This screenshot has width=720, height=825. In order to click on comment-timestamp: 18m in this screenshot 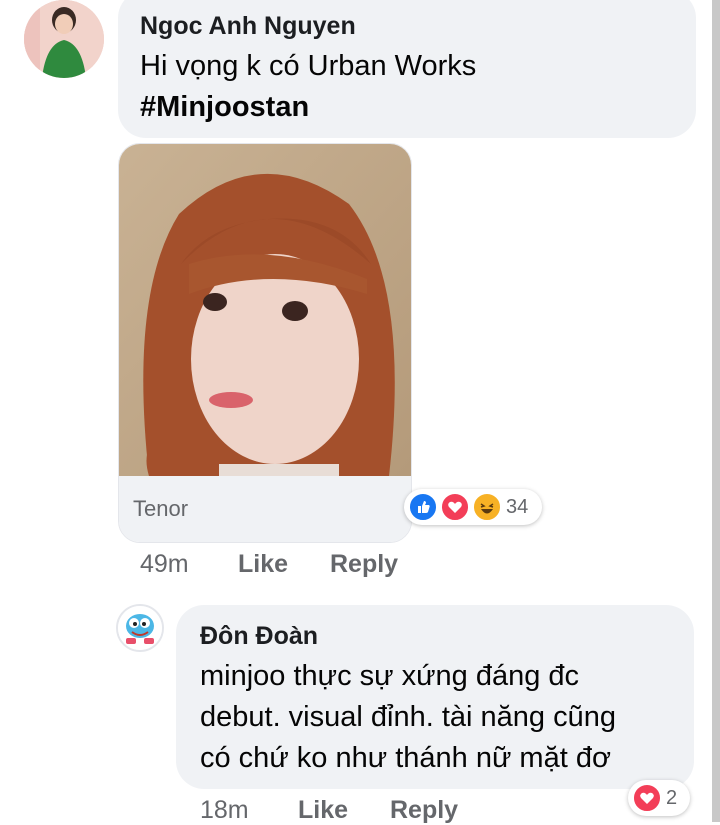, I will do `click(224, 810)`.